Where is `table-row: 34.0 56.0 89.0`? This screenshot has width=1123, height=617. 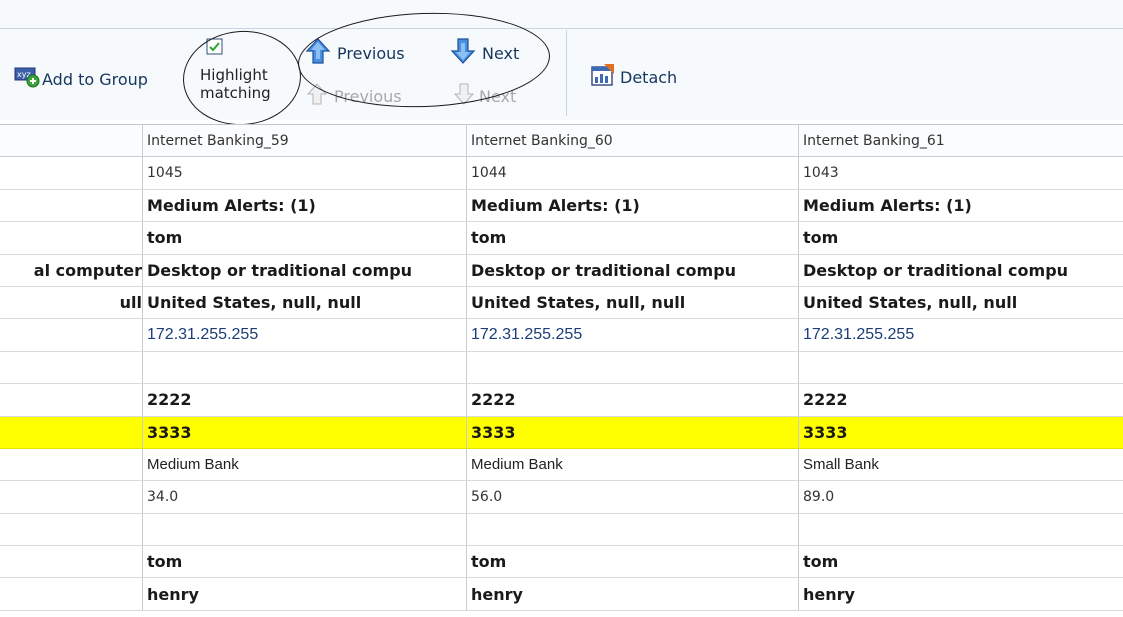 table-row: 34.0 56.0 89.0 is located at coordinates (561, 497).